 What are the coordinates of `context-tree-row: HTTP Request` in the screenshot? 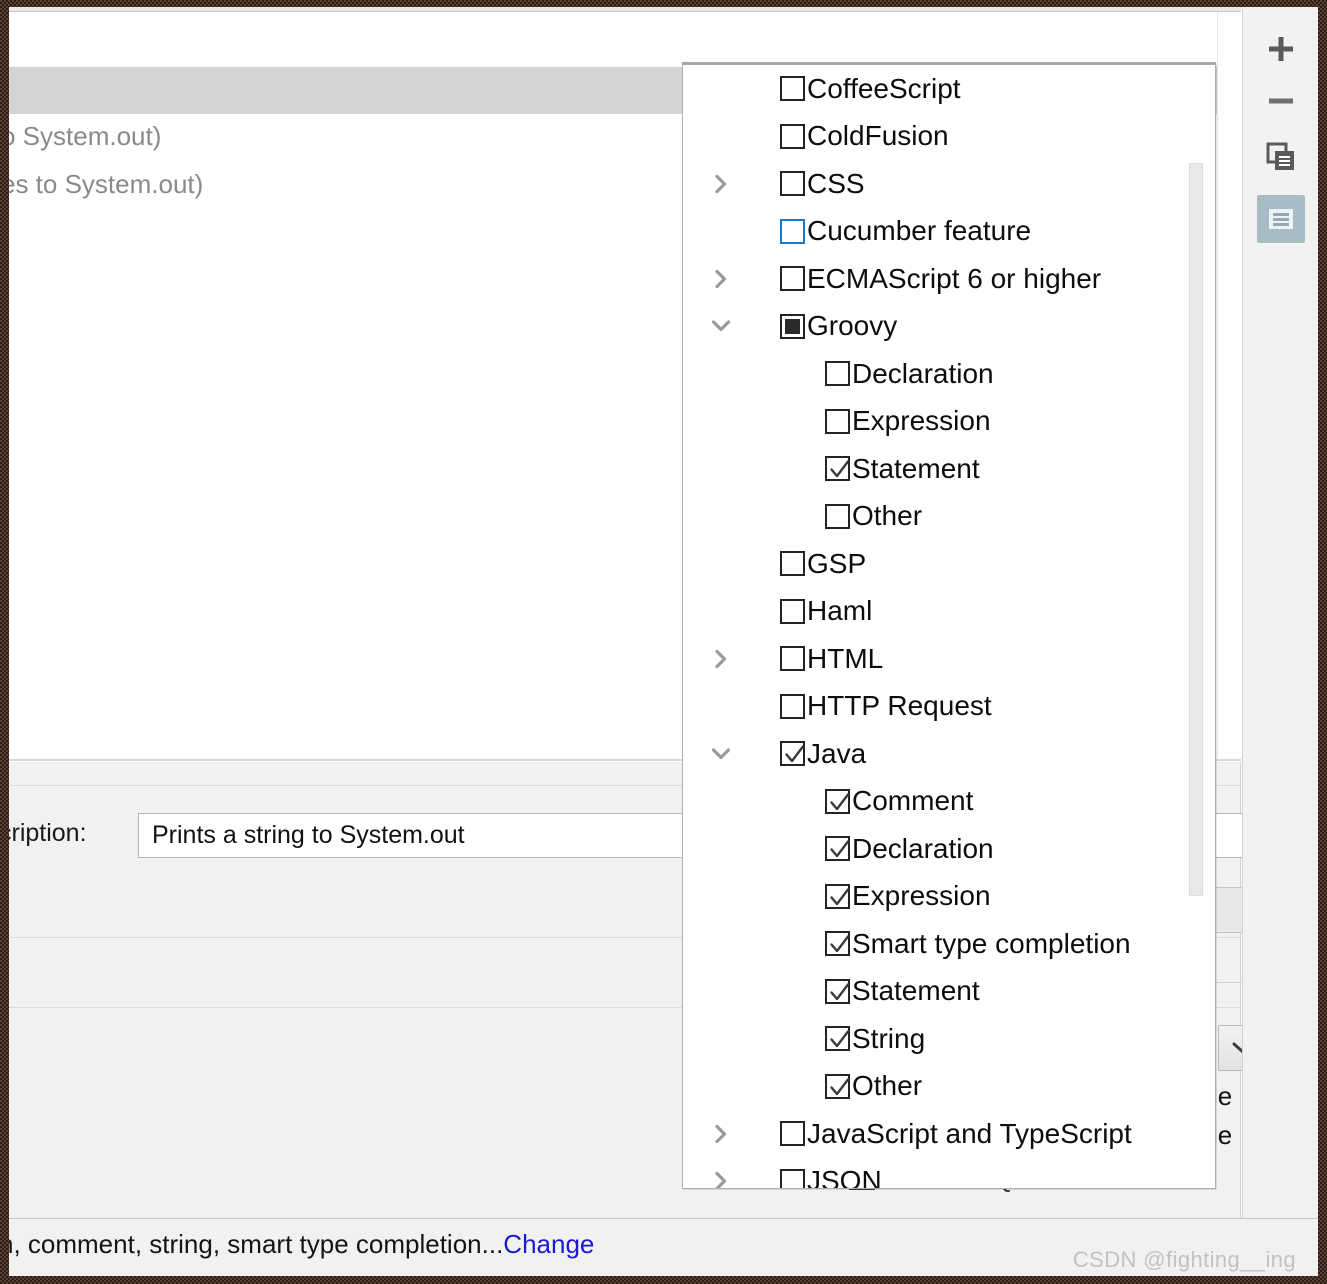 It's located at (949, 707).